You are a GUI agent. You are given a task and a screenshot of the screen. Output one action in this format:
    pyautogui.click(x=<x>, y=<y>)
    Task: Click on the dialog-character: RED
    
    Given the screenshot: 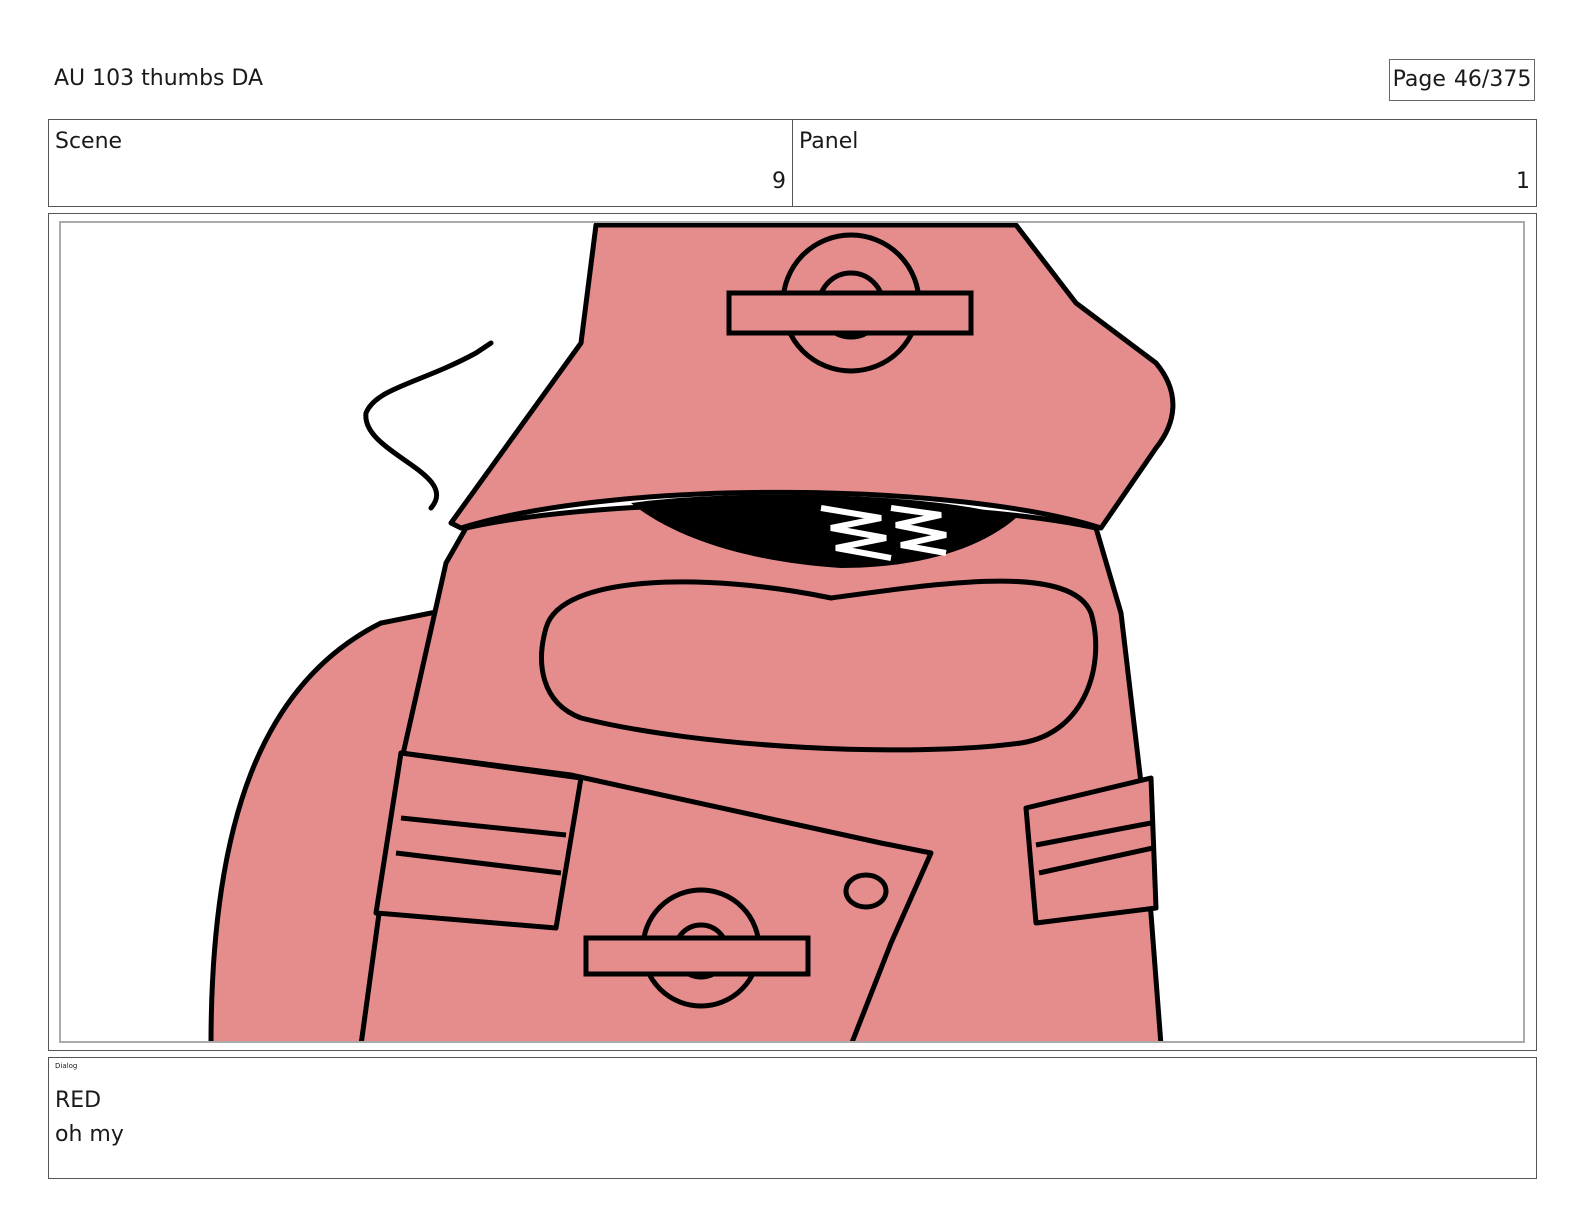 What is the action you would take?
    pyautogui.click(x=78, y=1100)
    